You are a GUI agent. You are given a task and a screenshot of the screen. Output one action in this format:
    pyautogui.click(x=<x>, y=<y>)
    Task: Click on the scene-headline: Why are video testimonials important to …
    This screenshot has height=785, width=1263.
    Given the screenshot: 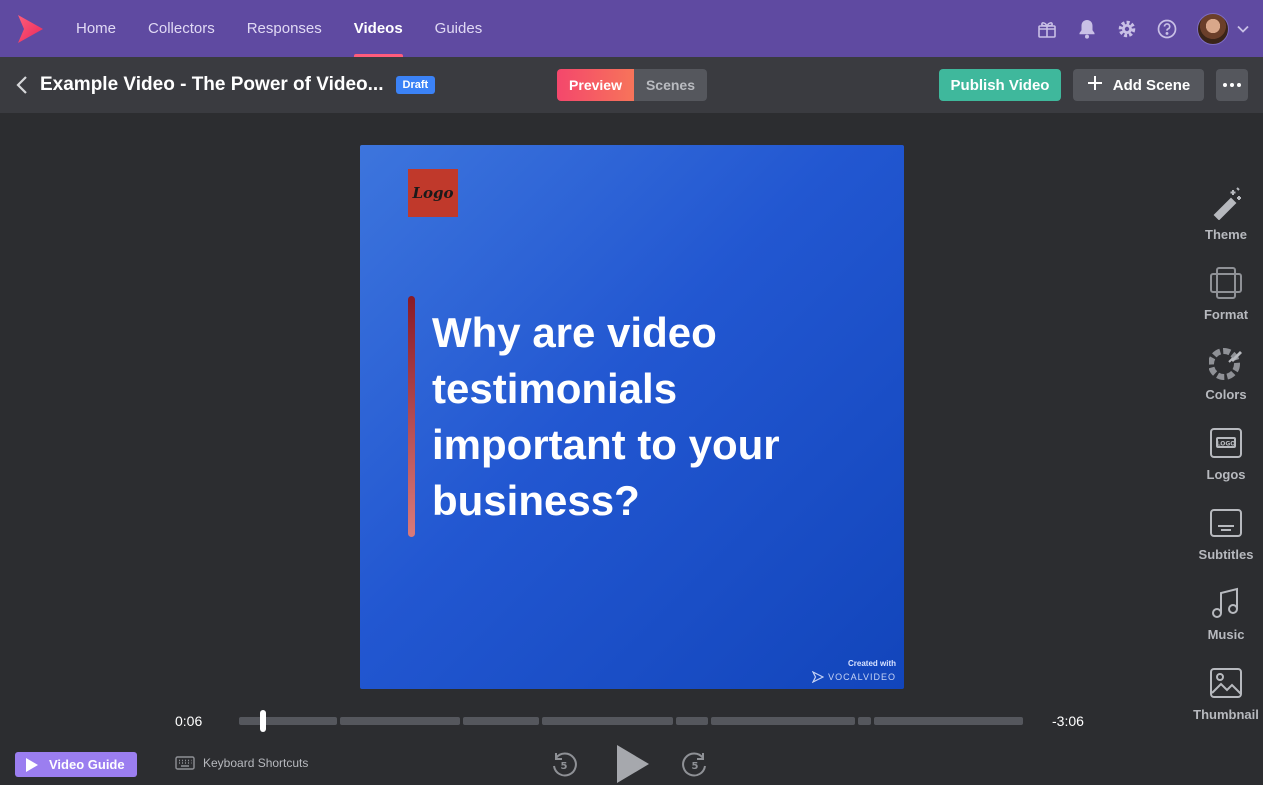 What is the action you would take?
    pyautogui.click(x=606, y=416)
    